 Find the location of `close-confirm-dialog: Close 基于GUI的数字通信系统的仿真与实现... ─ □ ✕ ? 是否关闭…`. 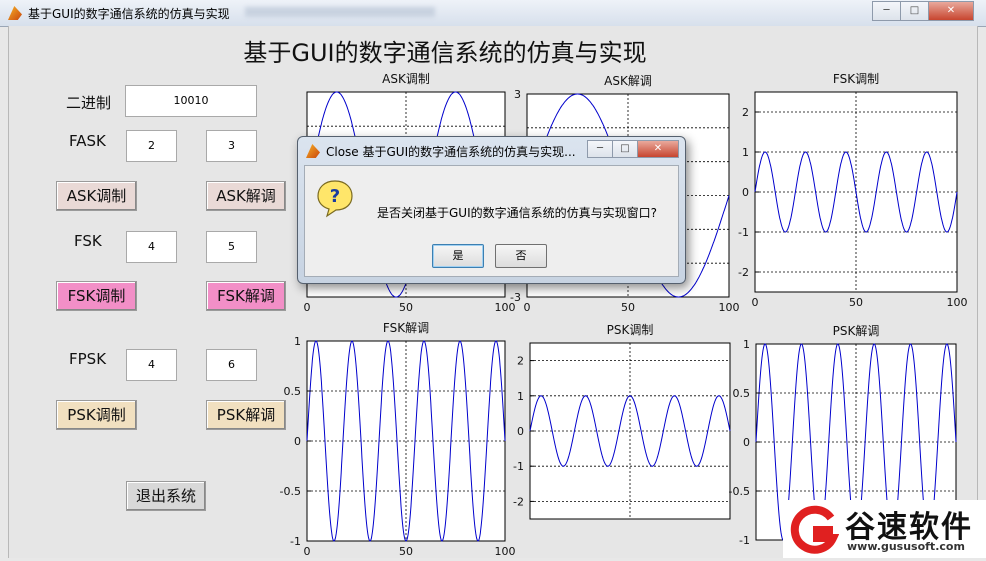

close-confirm-dialog: Close 基于GUI的数字通信系统的仿真与实现... ─ □ ✕ ? 是否关闭… is located at coordinates (491, 210).